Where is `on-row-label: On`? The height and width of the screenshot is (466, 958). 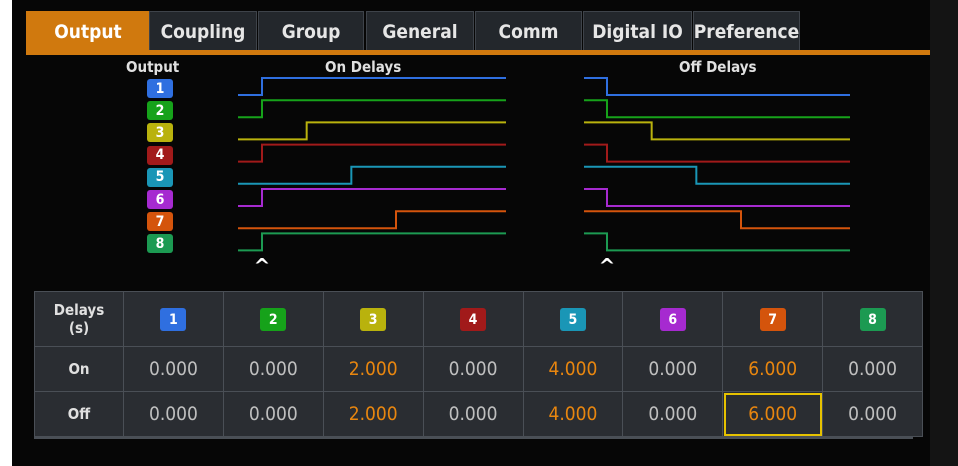 on-row-label: On is located at coordinates (79, 369).